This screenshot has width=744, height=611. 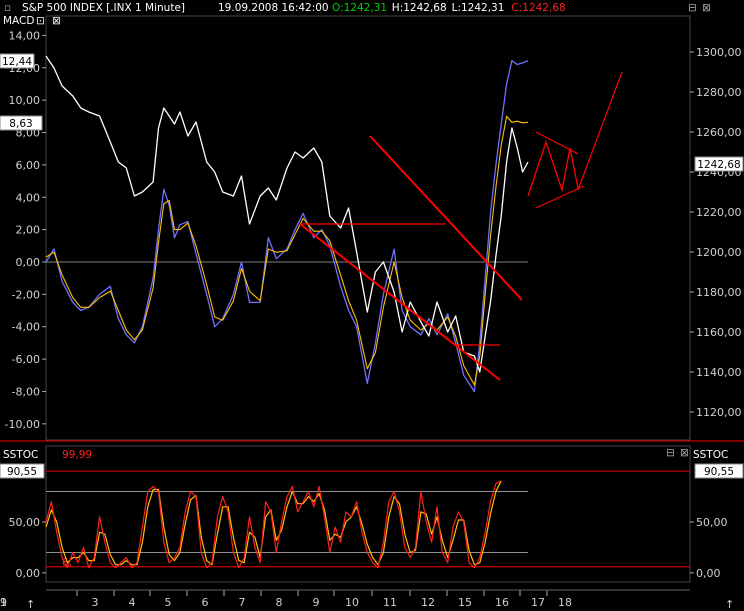 I want to click on macd-ytick-label: 10,00, so click(x=25, y=100).